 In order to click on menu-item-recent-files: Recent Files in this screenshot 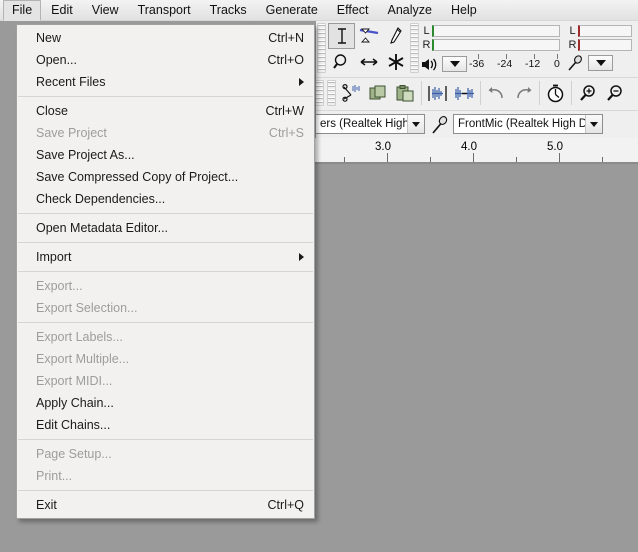, I will do `click(165, 82)`.